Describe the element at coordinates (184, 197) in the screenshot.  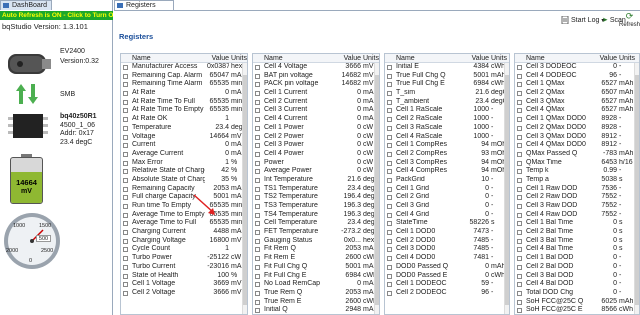
I see `table-row: Full charge Capacity 5001 mAh` at that location.